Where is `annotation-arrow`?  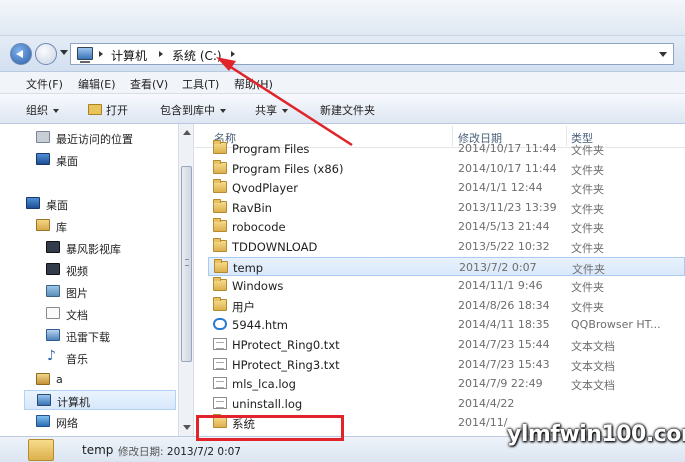 annotation-arrow is located at coordinates (284, 102).